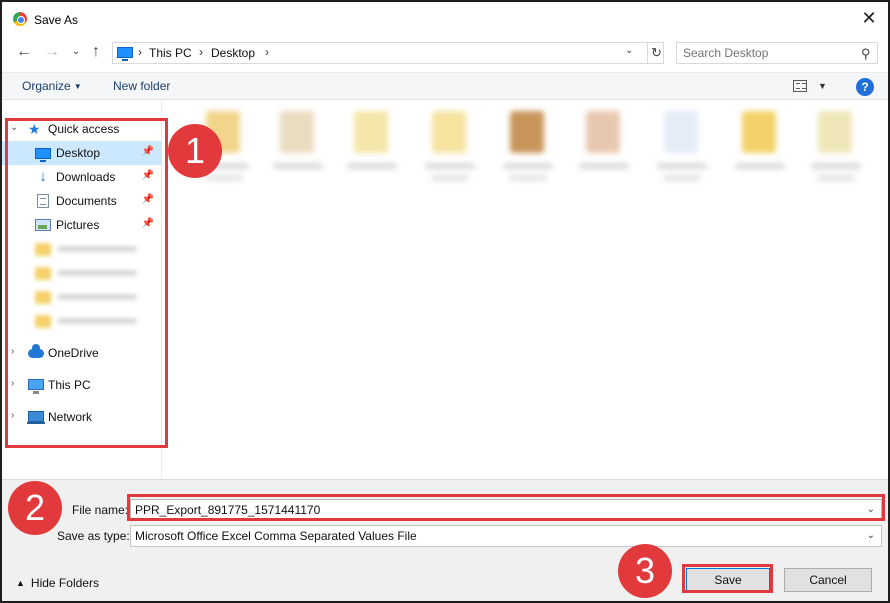  I want to click on nav-item-downloads: ↓ Downloads 📌, so click(82, 177).